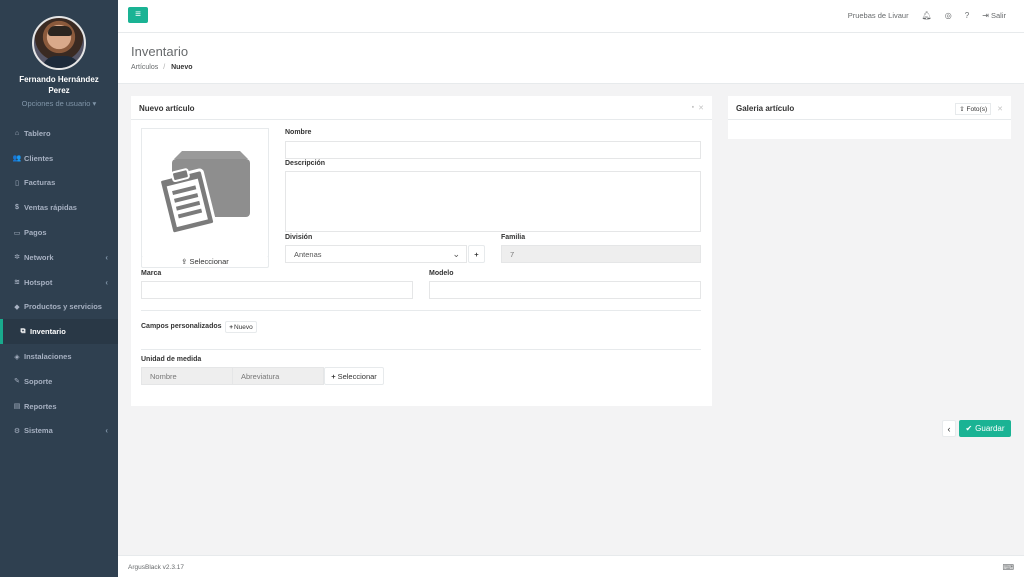  I want to click on wrench-icon: ◈, so click(17, 357).